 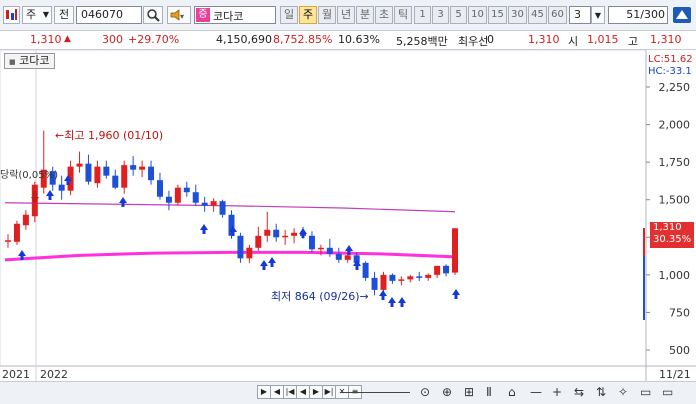 What do you see at coordinates (112, 39) in the screenshot?
I see `price-change: 300` at bounding box center [112, 39].